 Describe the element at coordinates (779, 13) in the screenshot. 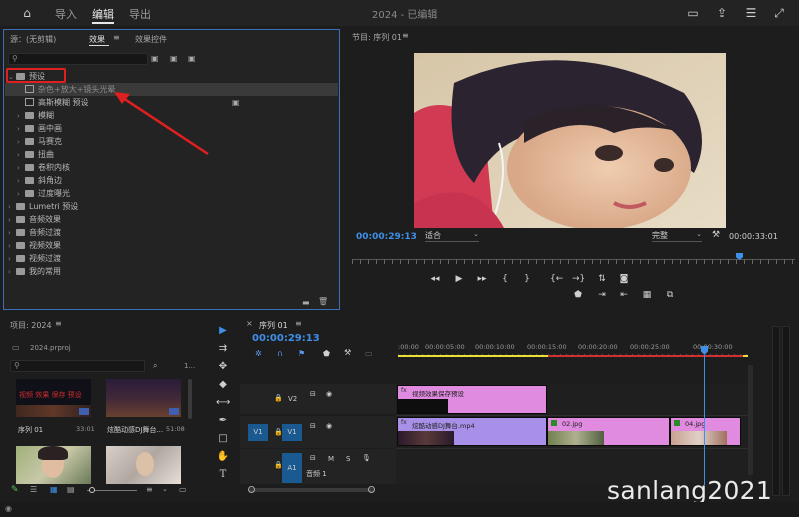

I see `fullscreen-icon: ⤢` at that location.